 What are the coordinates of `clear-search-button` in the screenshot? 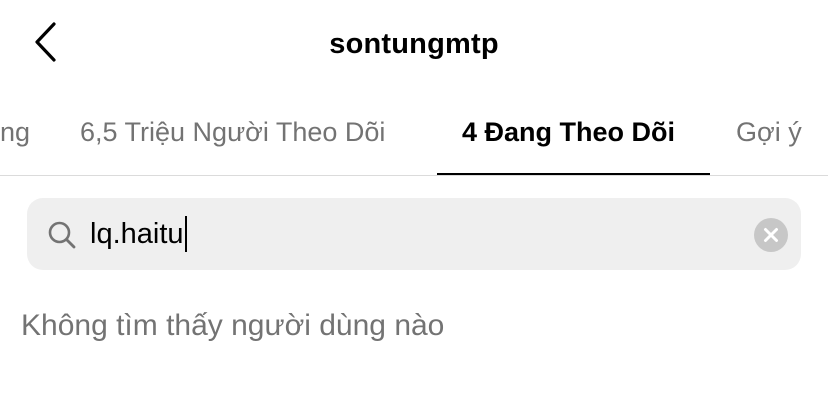 It's located at (771, 235).